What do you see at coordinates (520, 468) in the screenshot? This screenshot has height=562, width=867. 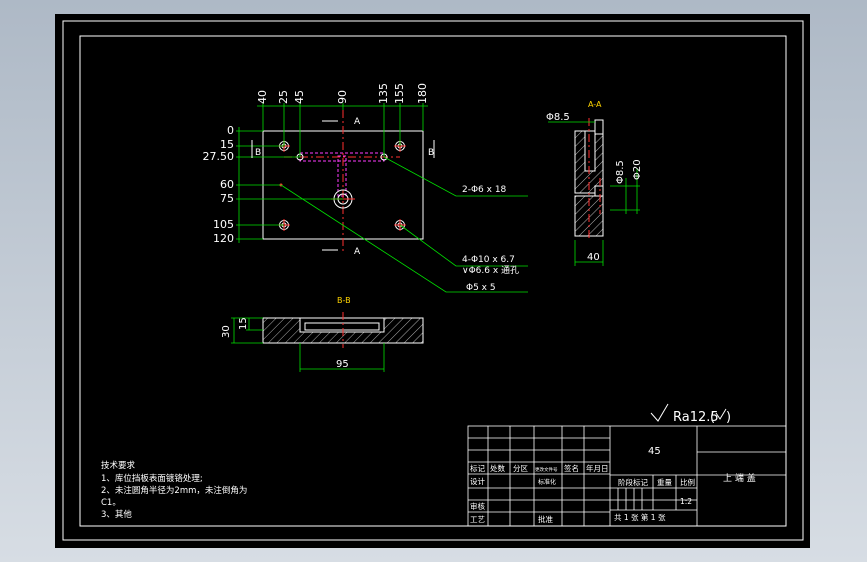 I see `tb-header: 分区` at bounding box center [520, 468].